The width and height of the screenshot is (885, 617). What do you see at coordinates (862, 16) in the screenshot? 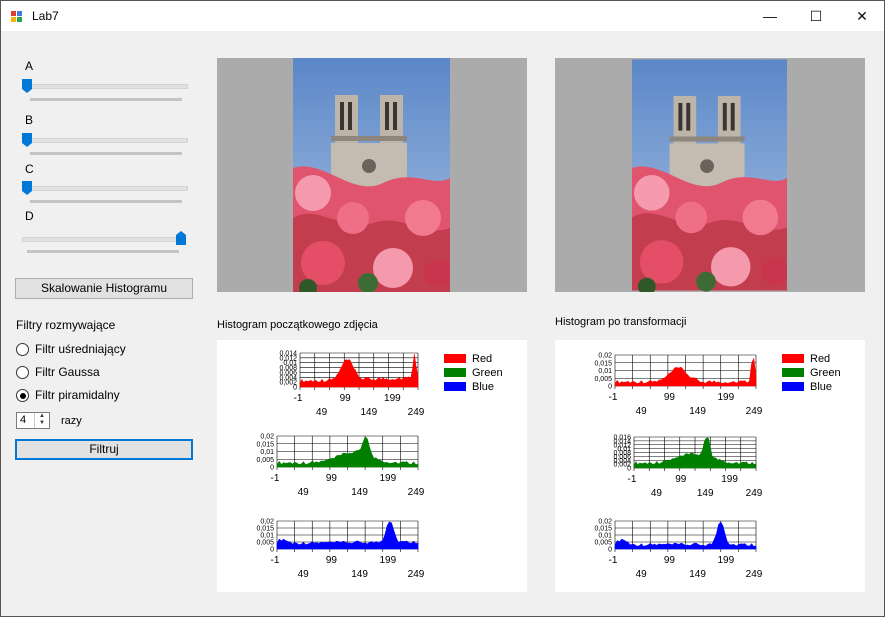
I see `close-button: ✕` at bounding box center [862, 16].